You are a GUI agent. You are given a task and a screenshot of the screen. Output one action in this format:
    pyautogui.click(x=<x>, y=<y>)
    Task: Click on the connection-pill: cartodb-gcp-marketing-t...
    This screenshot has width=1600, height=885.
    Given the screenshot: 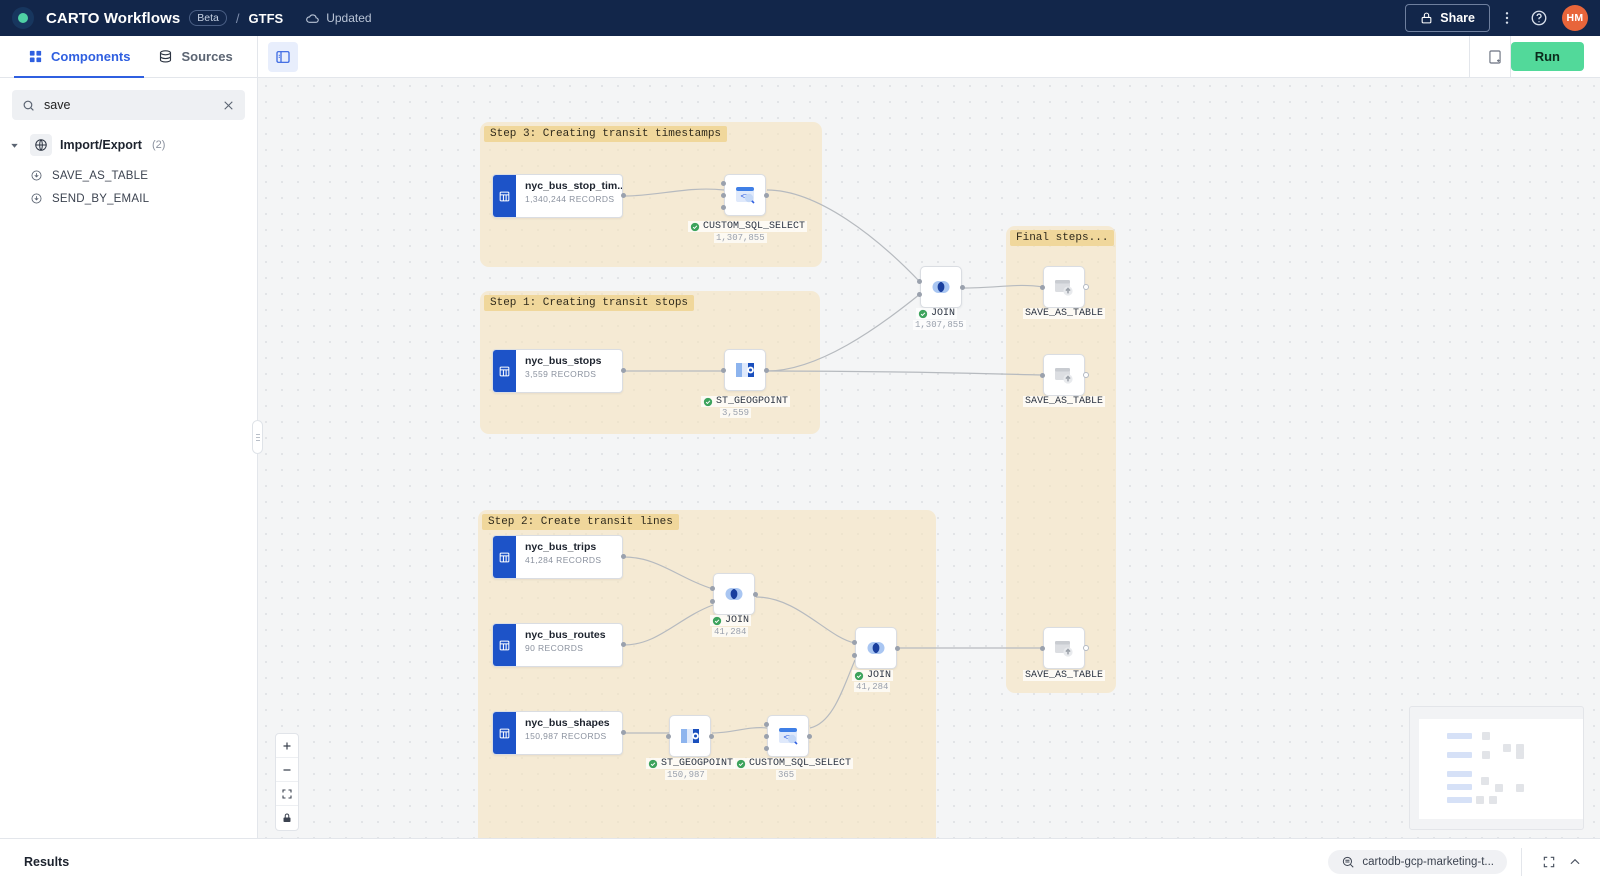 What is the action you would take?
    pyautogui.click(x=1417, y=862)
    